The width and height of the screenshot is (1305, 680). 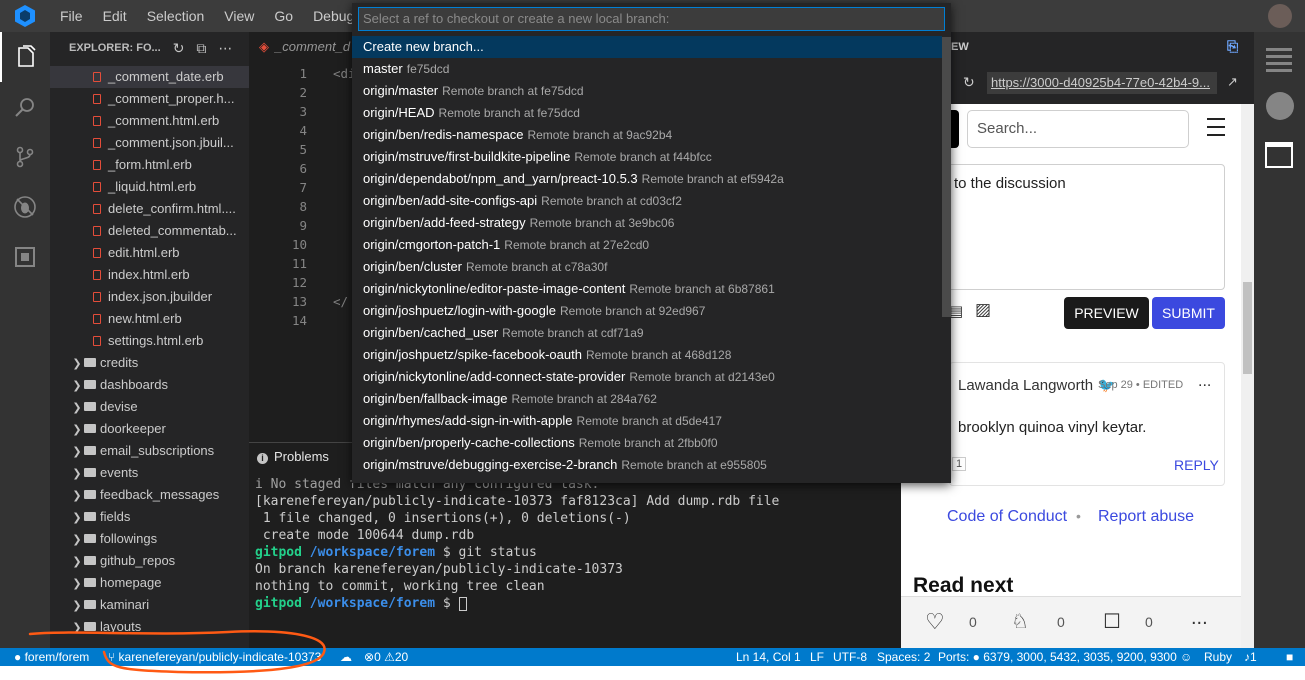 I want to click on file-item: edit.html.erb, so click(x=149, y=253).